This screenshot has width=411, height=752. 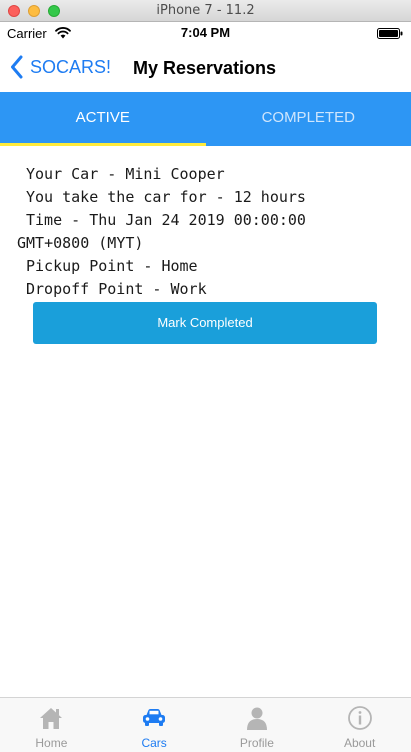 I want to click on bottom-tab-cars-label: Cars, so click(x=154, y=743).